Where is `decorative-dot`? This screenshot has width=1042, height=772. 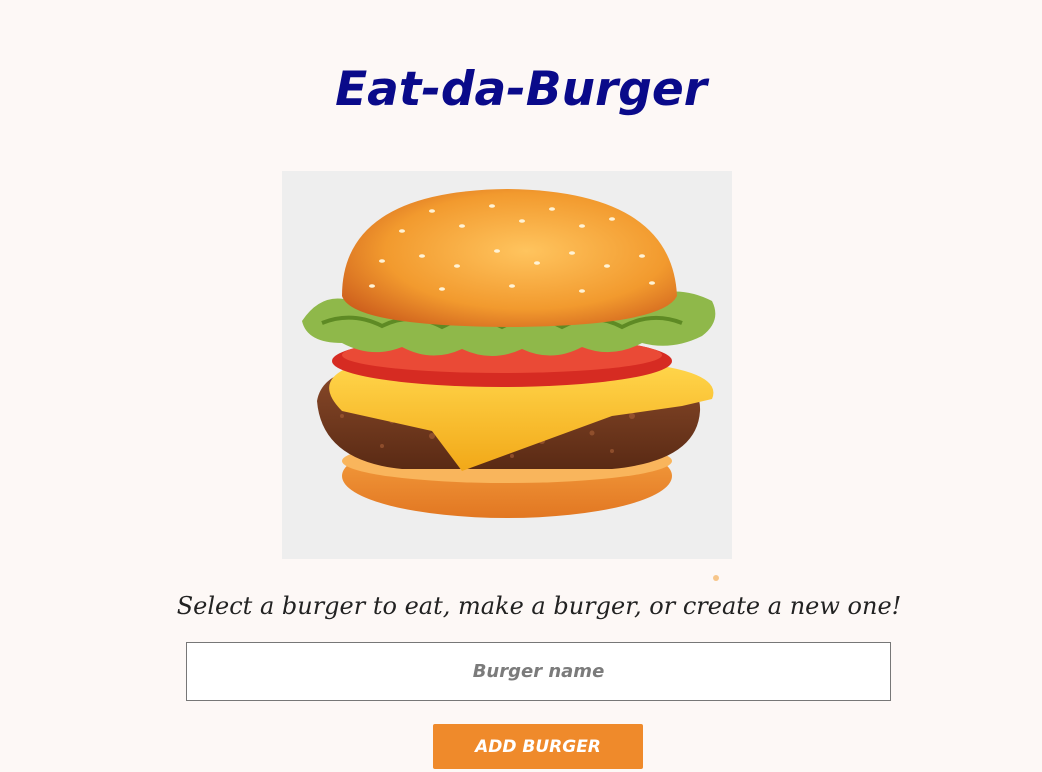
decorative-dot is located at coordinates (716, 578).